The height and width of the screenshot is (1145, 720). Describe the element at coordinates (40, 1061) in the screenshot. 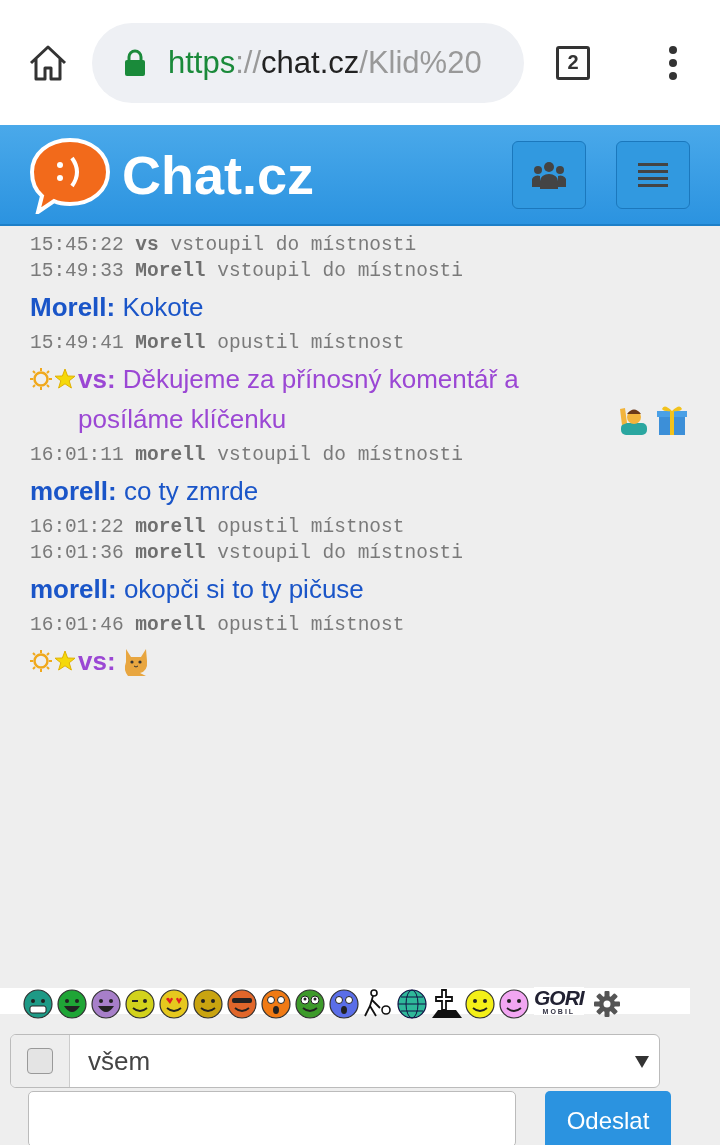

I see `checkbox` at that location.